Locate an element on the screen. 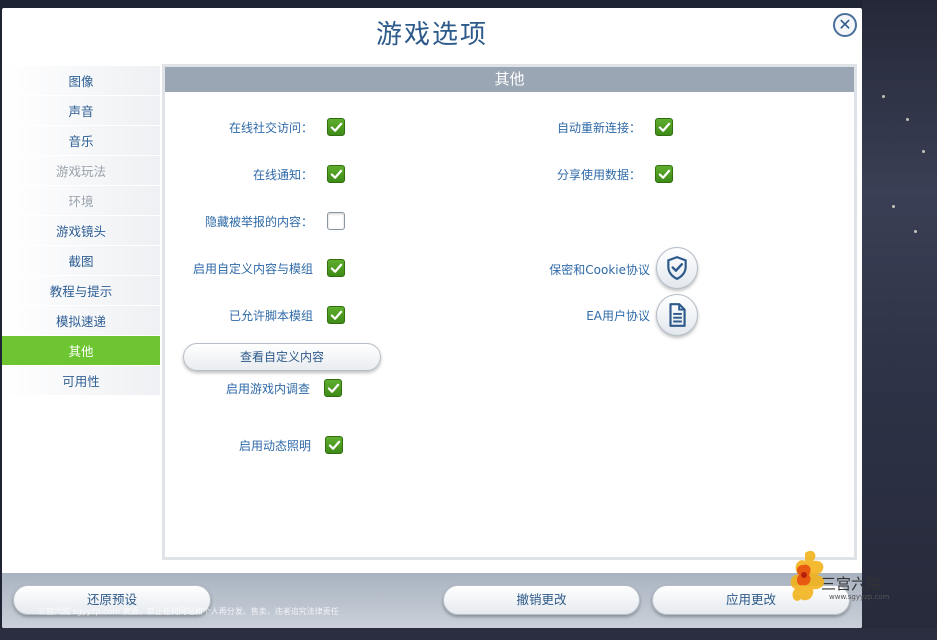 This screenshot has width=937, height=640. online-notifications-label: 在线通知： is located at coordinates (282, 175).